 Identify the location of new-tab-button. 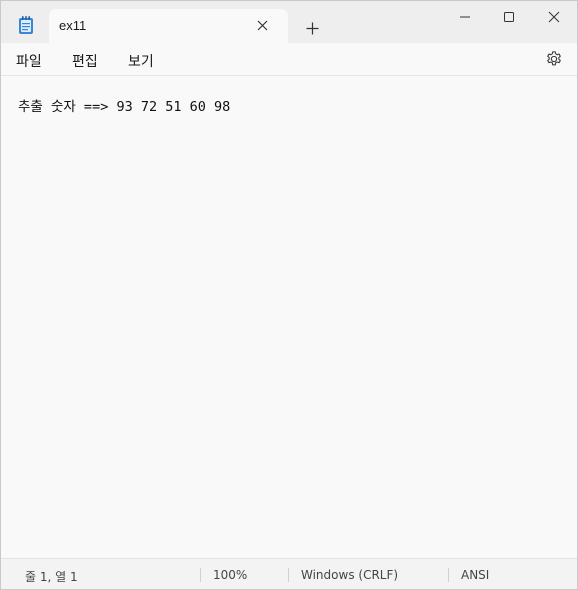
(312, 28).